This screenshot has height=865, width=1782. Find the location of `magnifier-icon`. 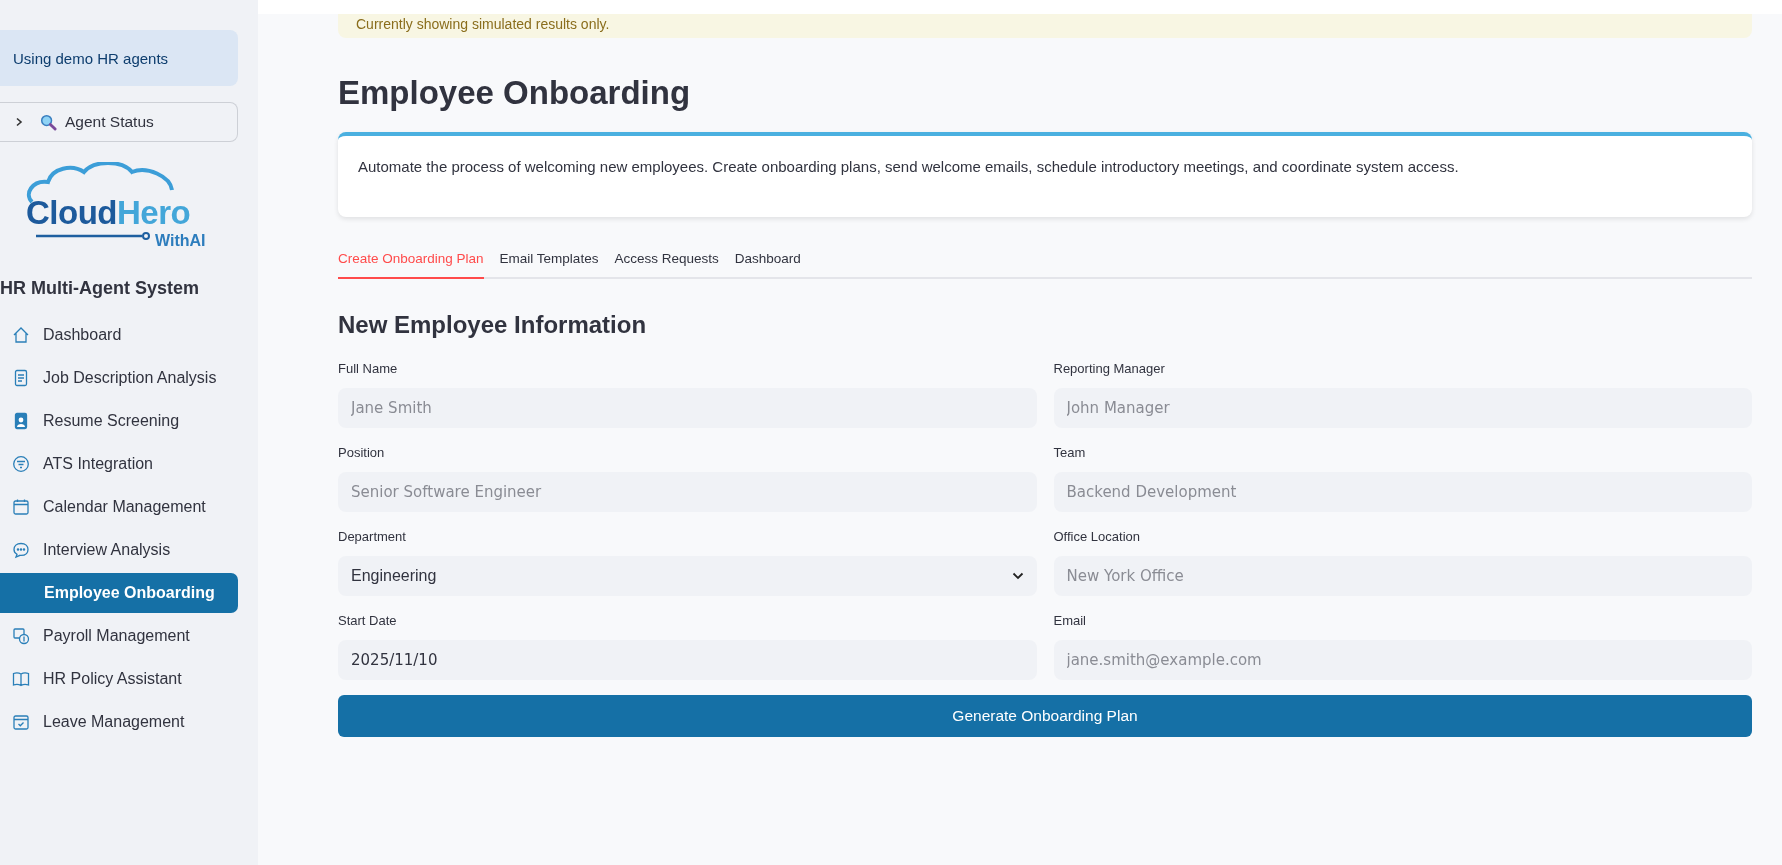

magnifier-icon is located at coordinates (48, 122).